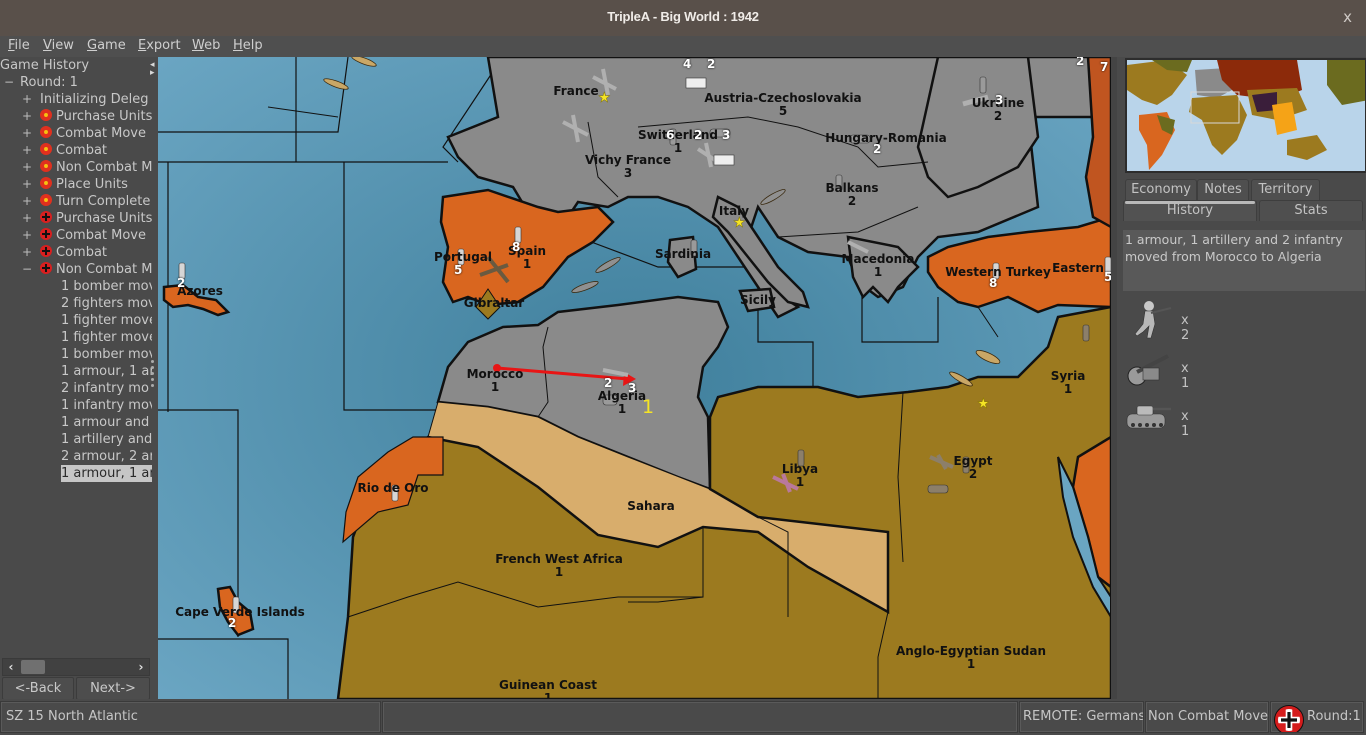 The image size is (1366, 735). I want to click on status-phase: Non Combat Move, so click(1207, 717).